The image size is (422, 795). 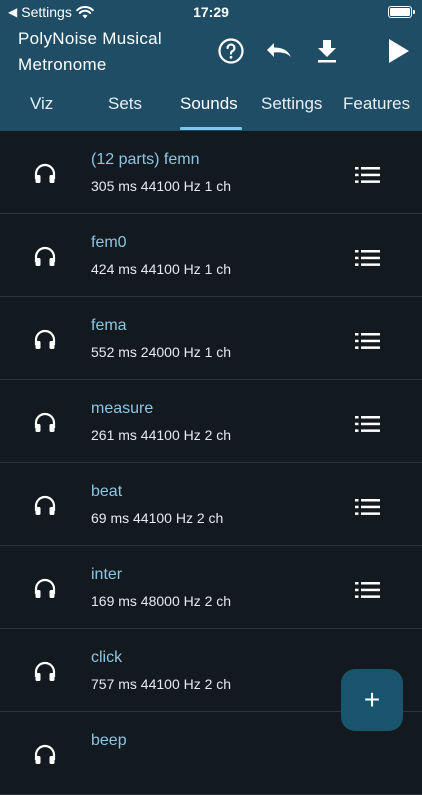 I want to click on status-time: 17:29, so click(x=211, y=12).